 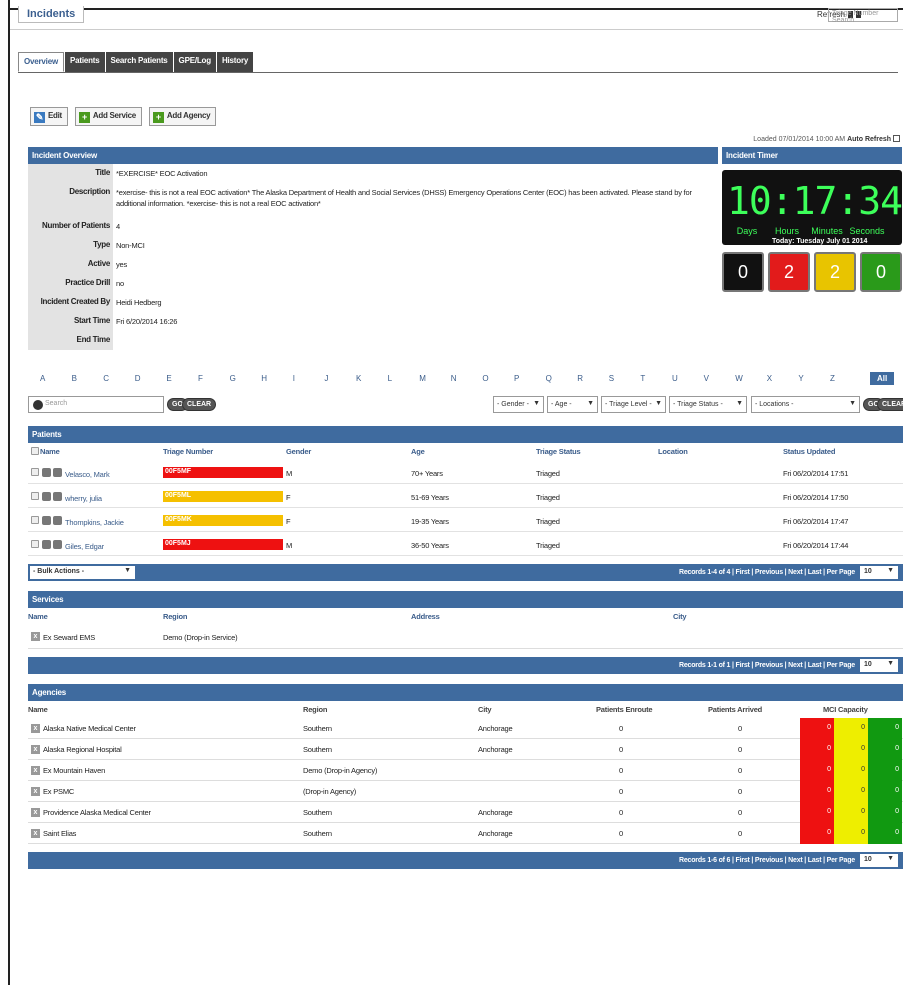 I want to click on agencies-column-header: Patients Enroute, so click(x=624, y=709).